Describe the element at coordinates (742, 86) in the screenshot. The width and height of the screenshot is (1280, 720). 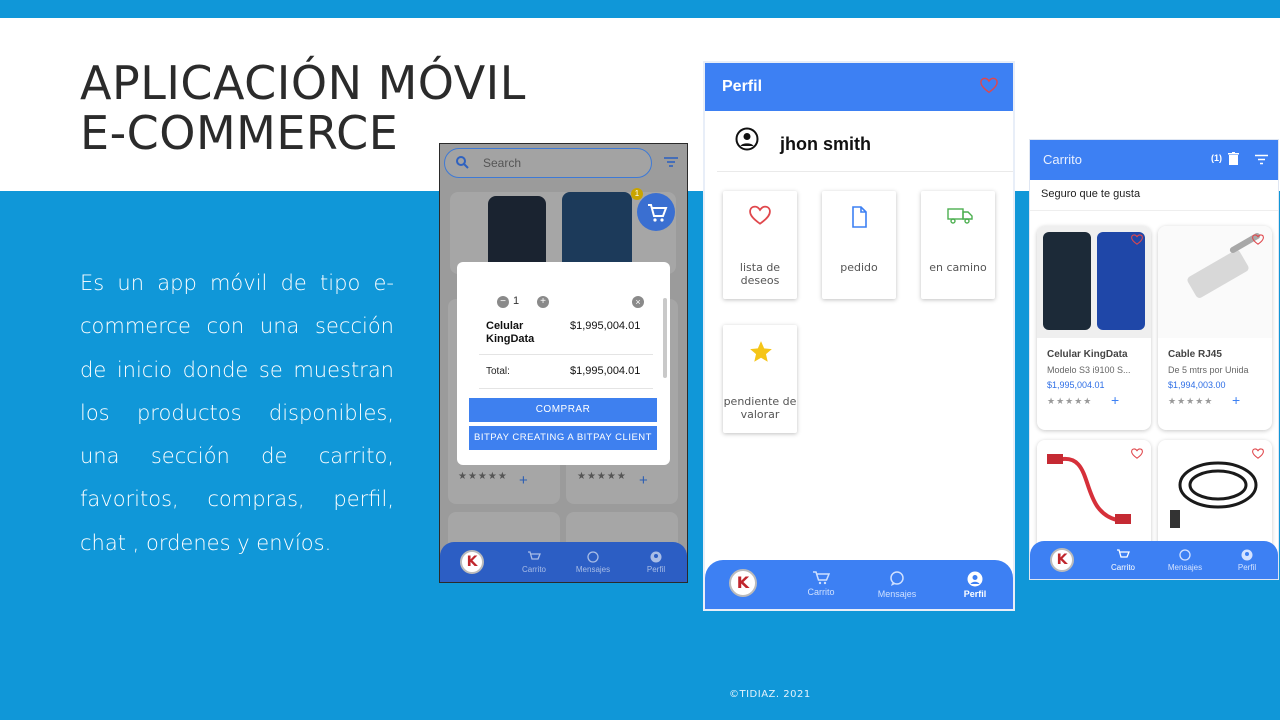
I see `header-title: Perfil` at that location.